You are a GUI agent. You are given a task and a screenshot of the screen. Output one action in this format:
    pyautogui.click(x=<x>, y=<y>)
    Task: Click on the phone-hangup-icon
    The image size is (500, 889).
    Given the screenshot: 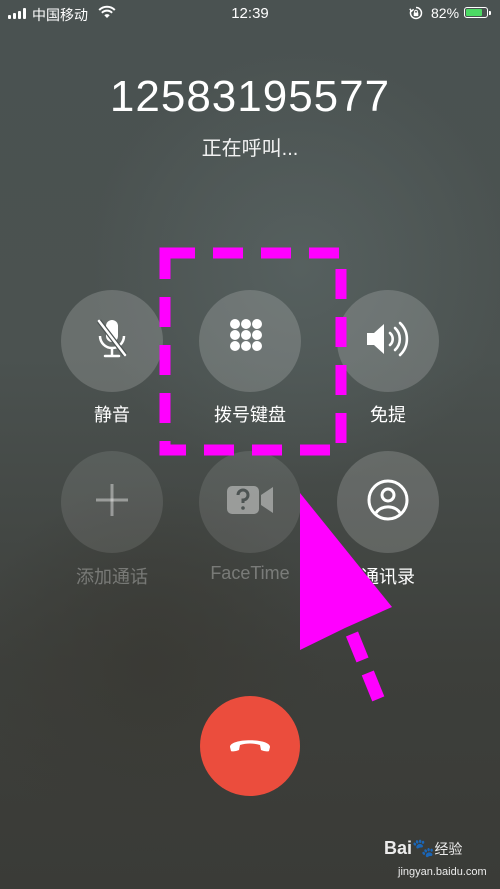 What is the action you would take?
    pyautogui.click(x=250, y=746)
    